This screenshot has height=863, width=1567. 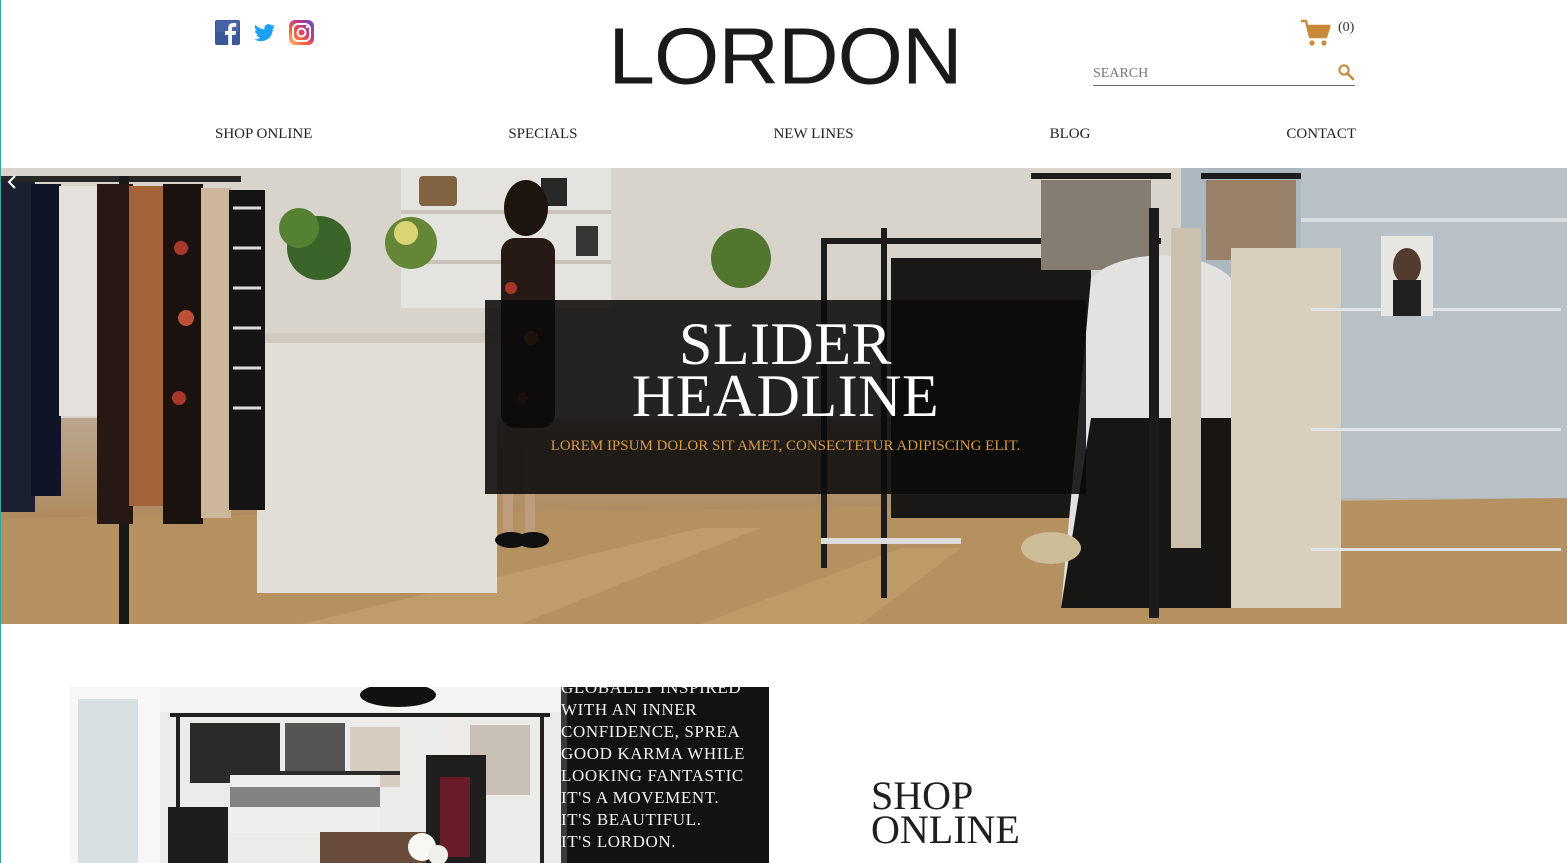 I want to click on nav-shop-online: SHOP ONLINE, so click(x=263, y=134).